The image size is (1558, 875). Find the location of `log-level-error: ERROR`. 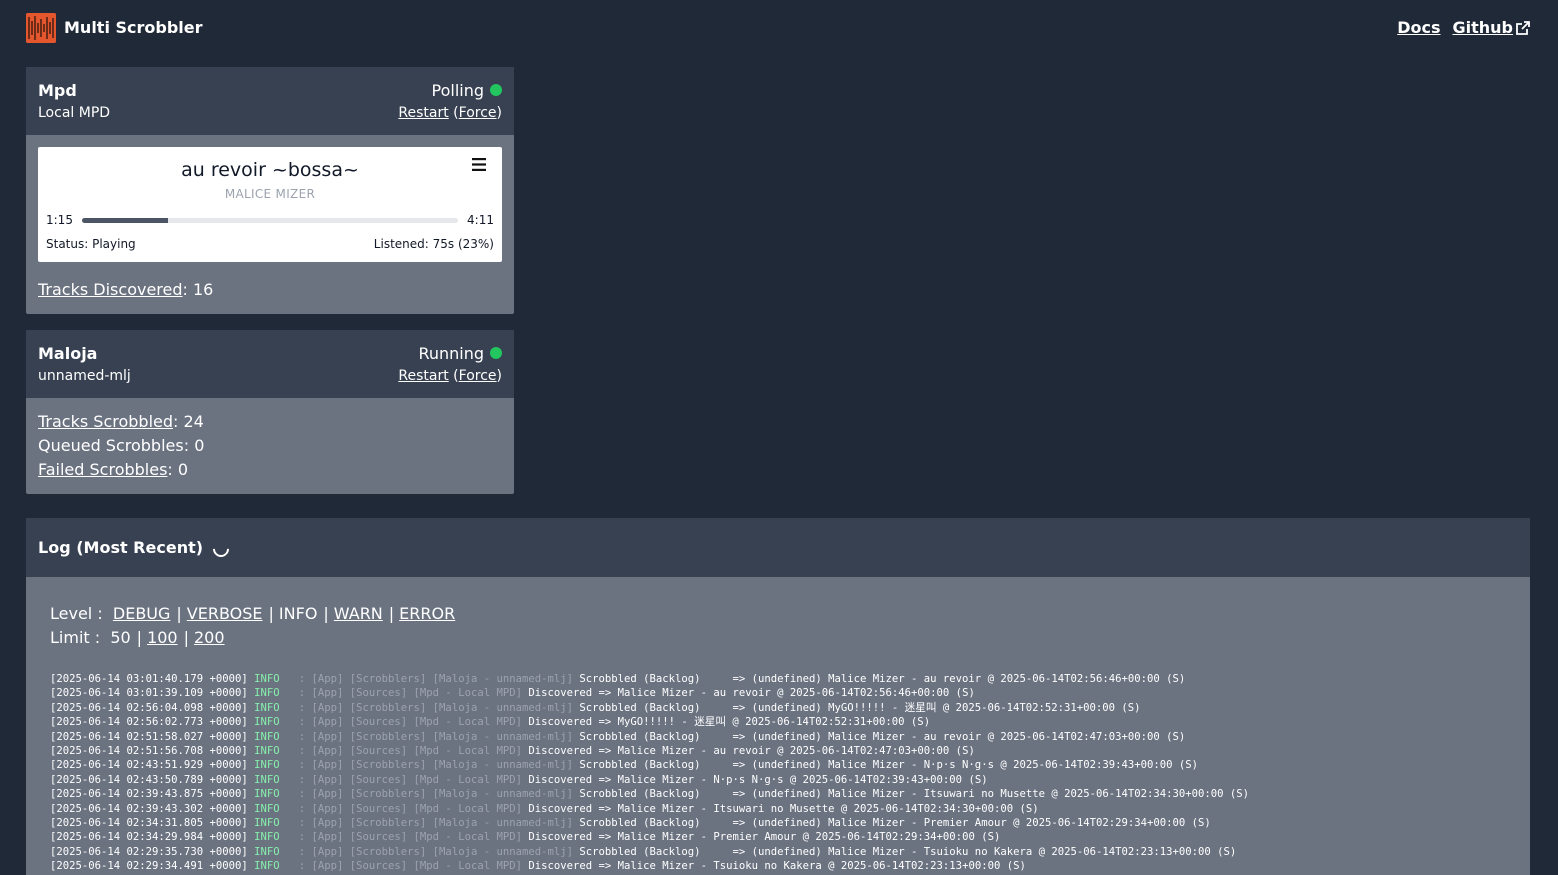

log-level-error: ERROR is located at coordinates (427, 613).